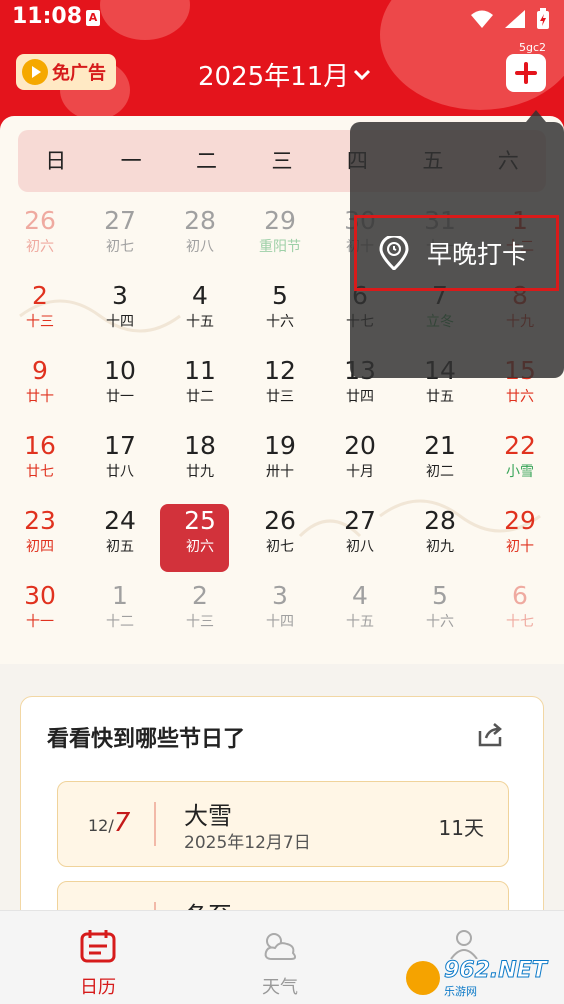 This screenshot has height=1004, width=564. I want to click on system-icons, so click(510, 19).